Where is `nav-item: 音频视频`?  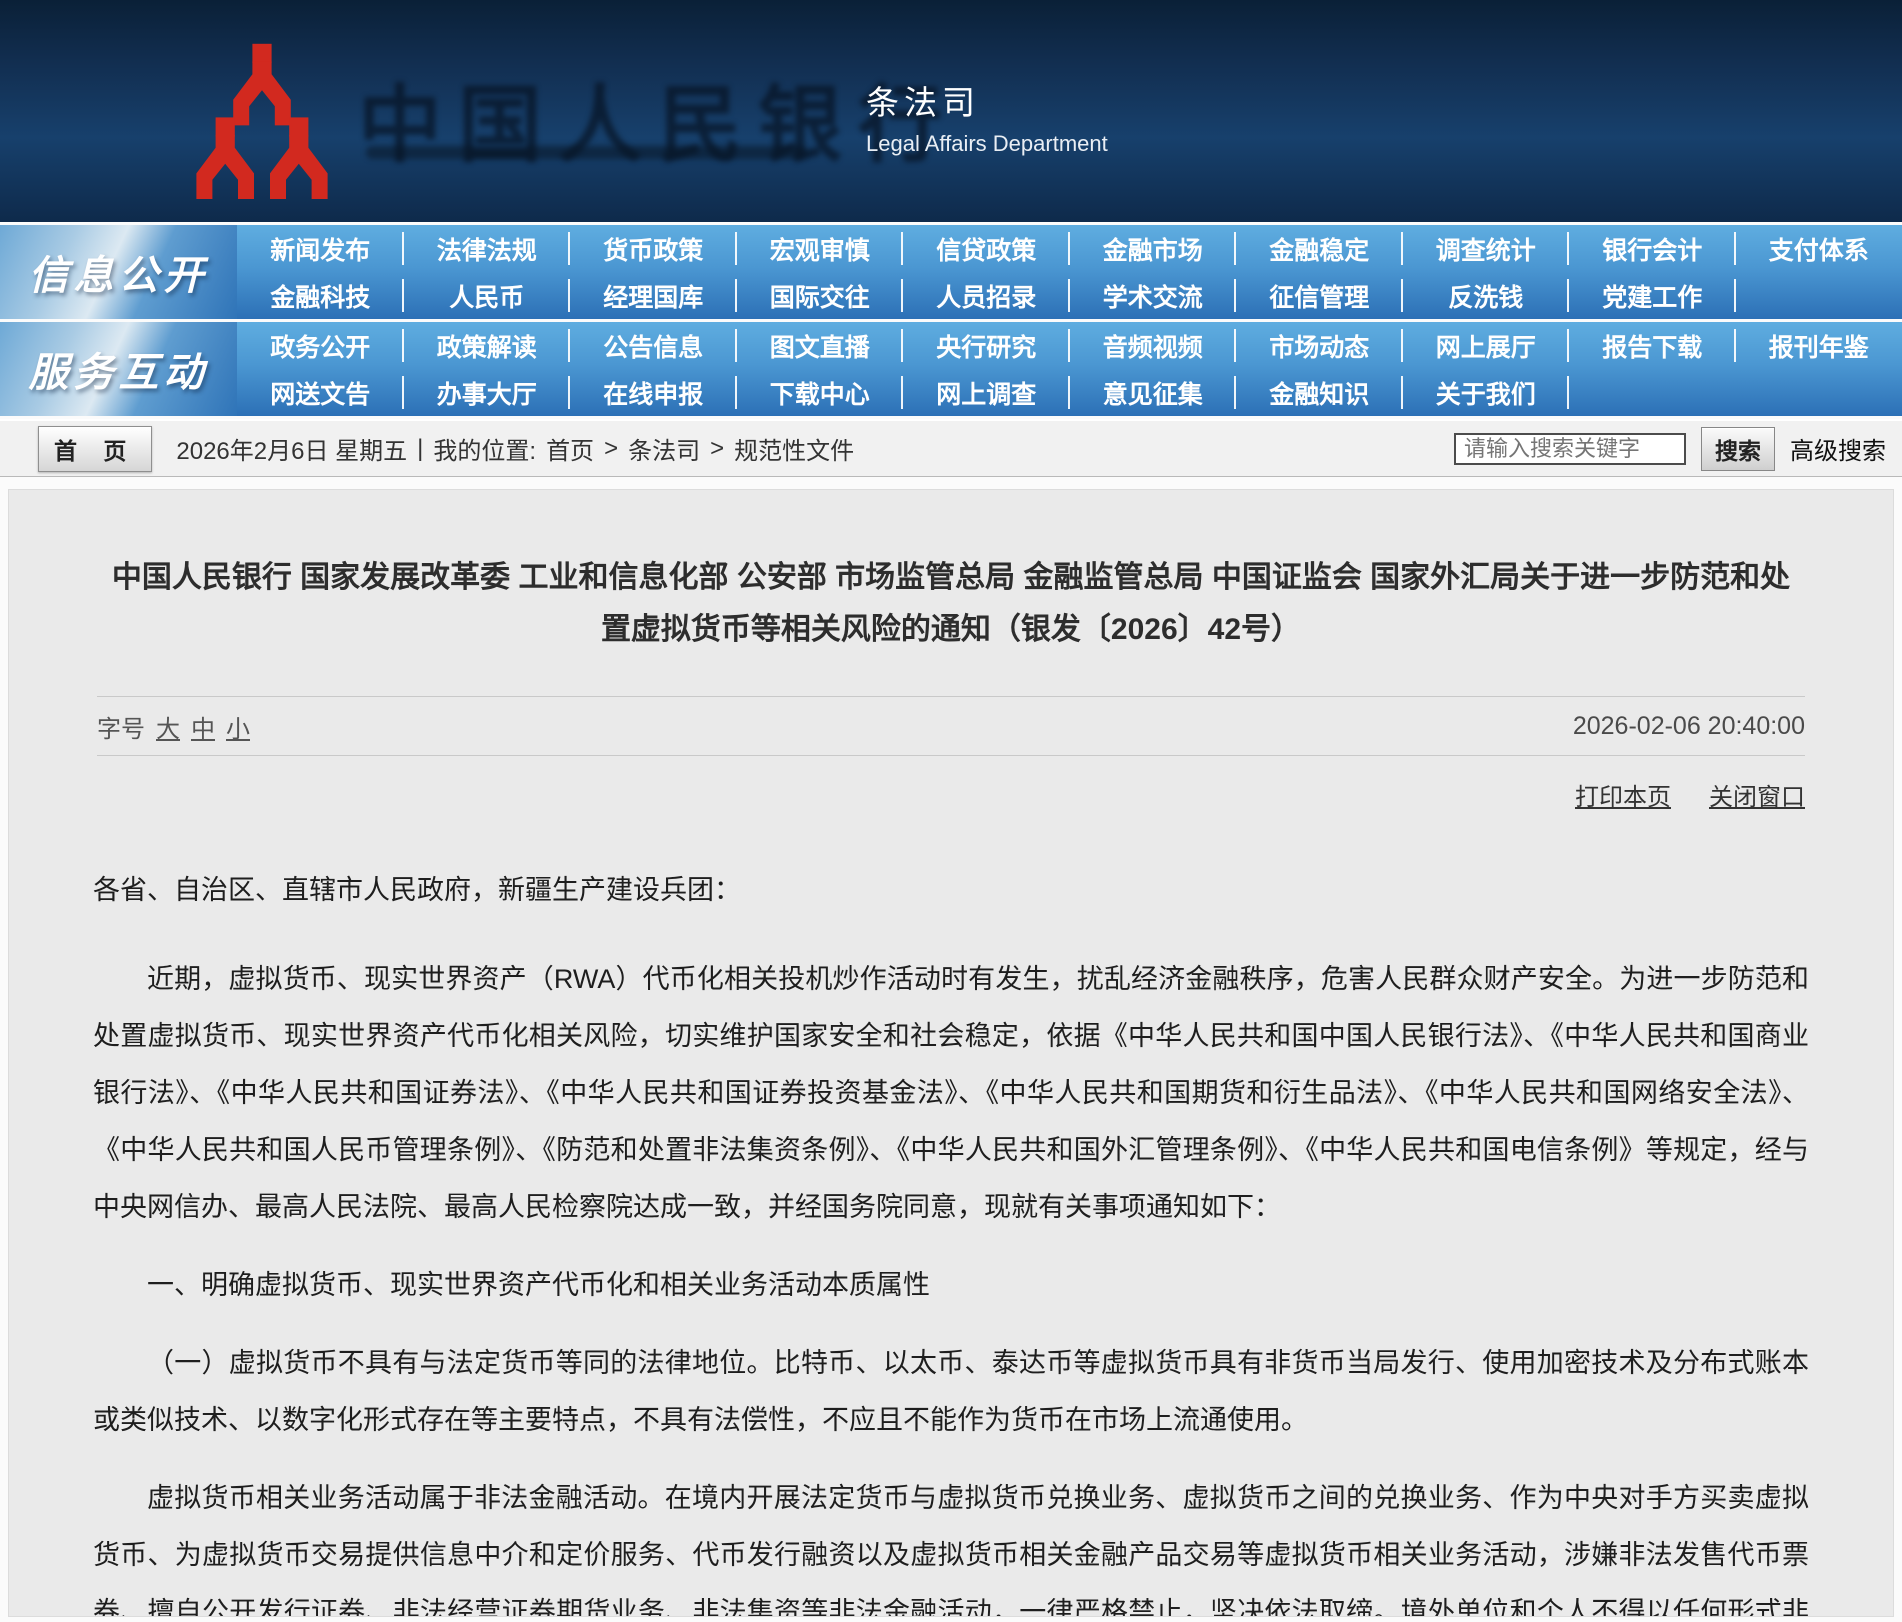
nav-item: 音频视频 is located at coordinates (1153, 345).